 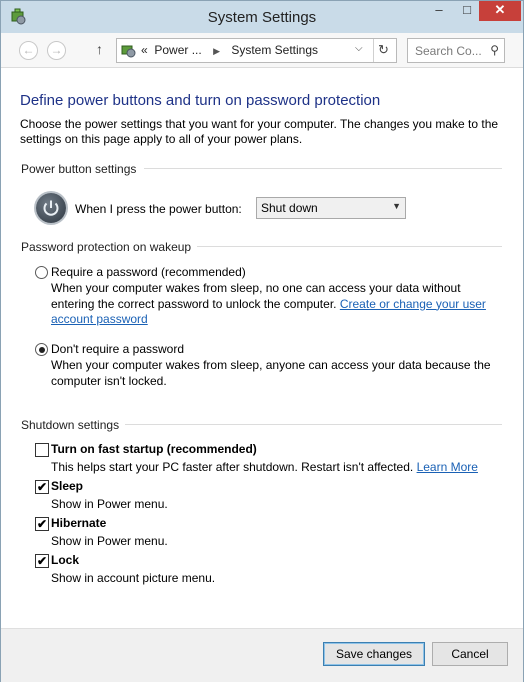 I want to click on hibernate-description: Show in Power menu., so click(x=109, y=541).